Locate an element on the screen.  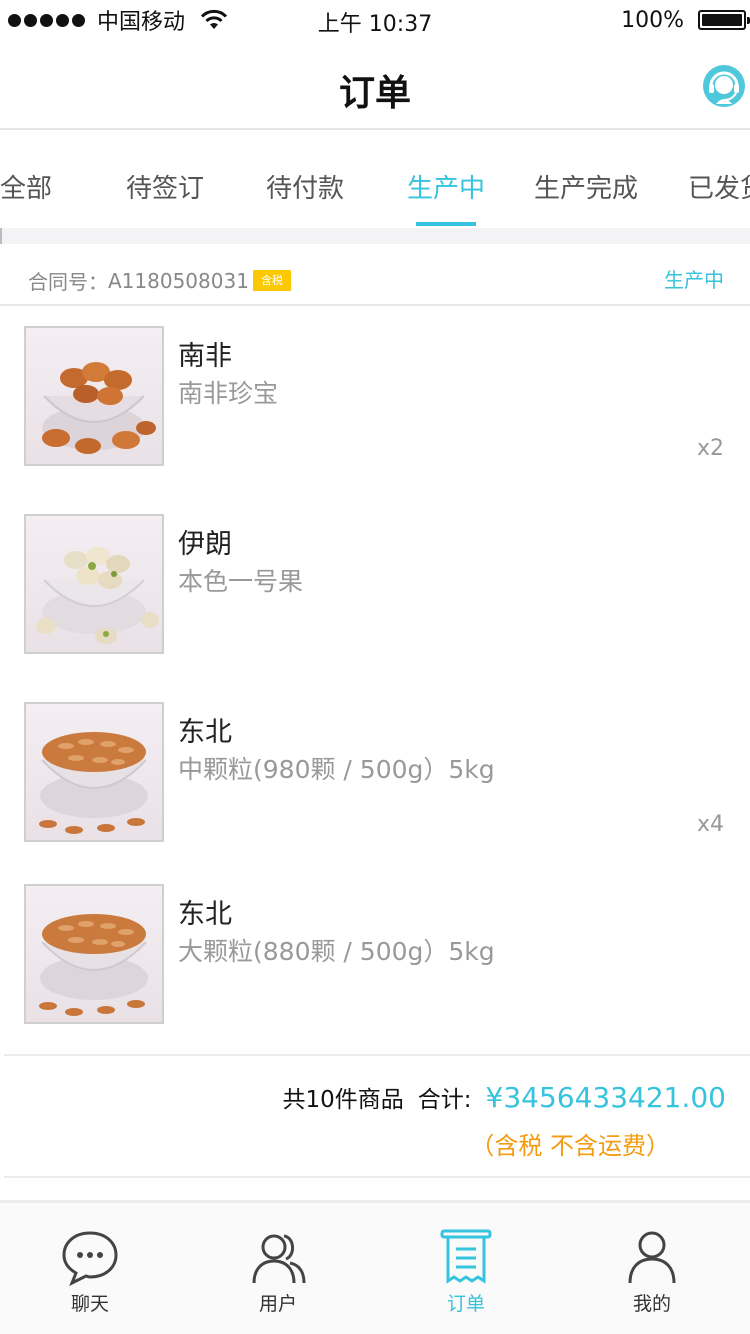
tab-pending-sign: 待签订 is located at coordinates (165, 186).